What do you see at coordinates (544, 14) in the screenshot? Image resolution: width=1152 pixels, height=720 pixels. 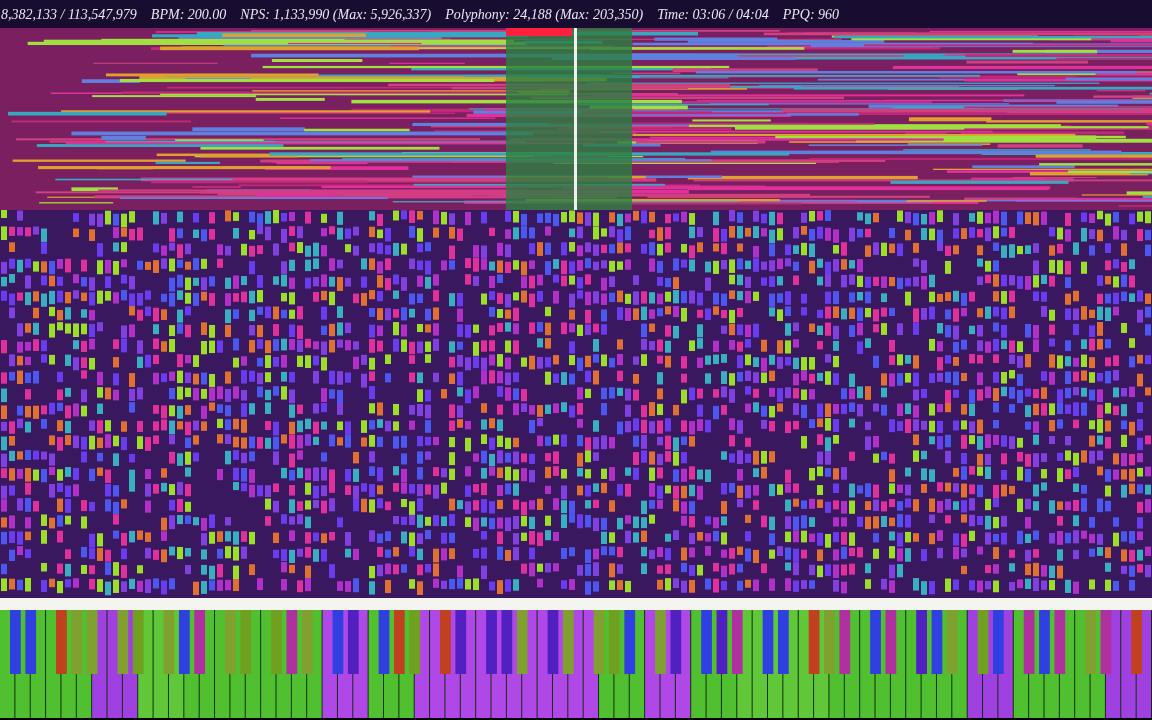 I see `stat-readout: Polyphony: 24,188 (Max: 203,350)` at bounding box center [544, 14].